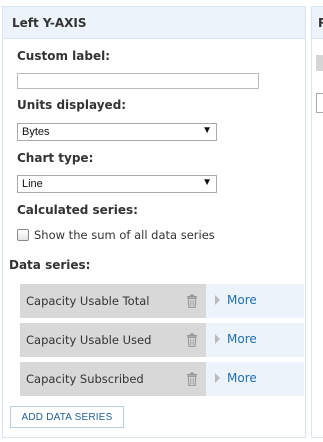  I want to click on add-data-series-button: ADD DATA SERIES, so click(67, 417).